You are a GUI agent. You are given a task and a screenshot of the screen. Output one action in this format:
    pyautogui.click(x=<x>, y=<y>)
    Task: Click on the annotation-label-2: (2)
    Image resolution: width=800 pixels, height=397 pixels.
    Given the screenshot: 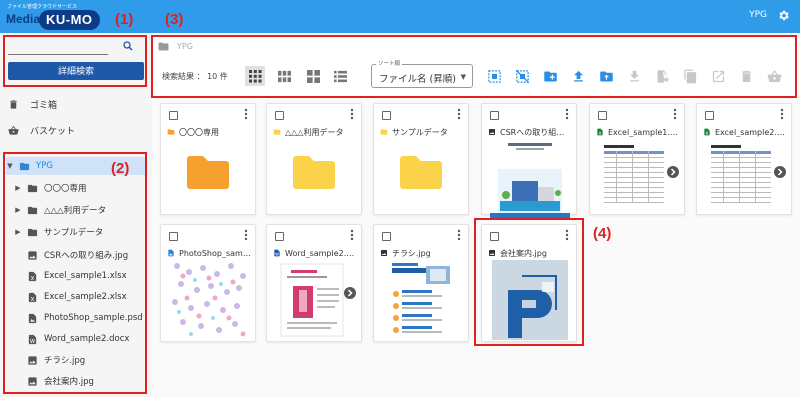 What is the action you would take?
    pyautogui.click(x=120, y=168)
    